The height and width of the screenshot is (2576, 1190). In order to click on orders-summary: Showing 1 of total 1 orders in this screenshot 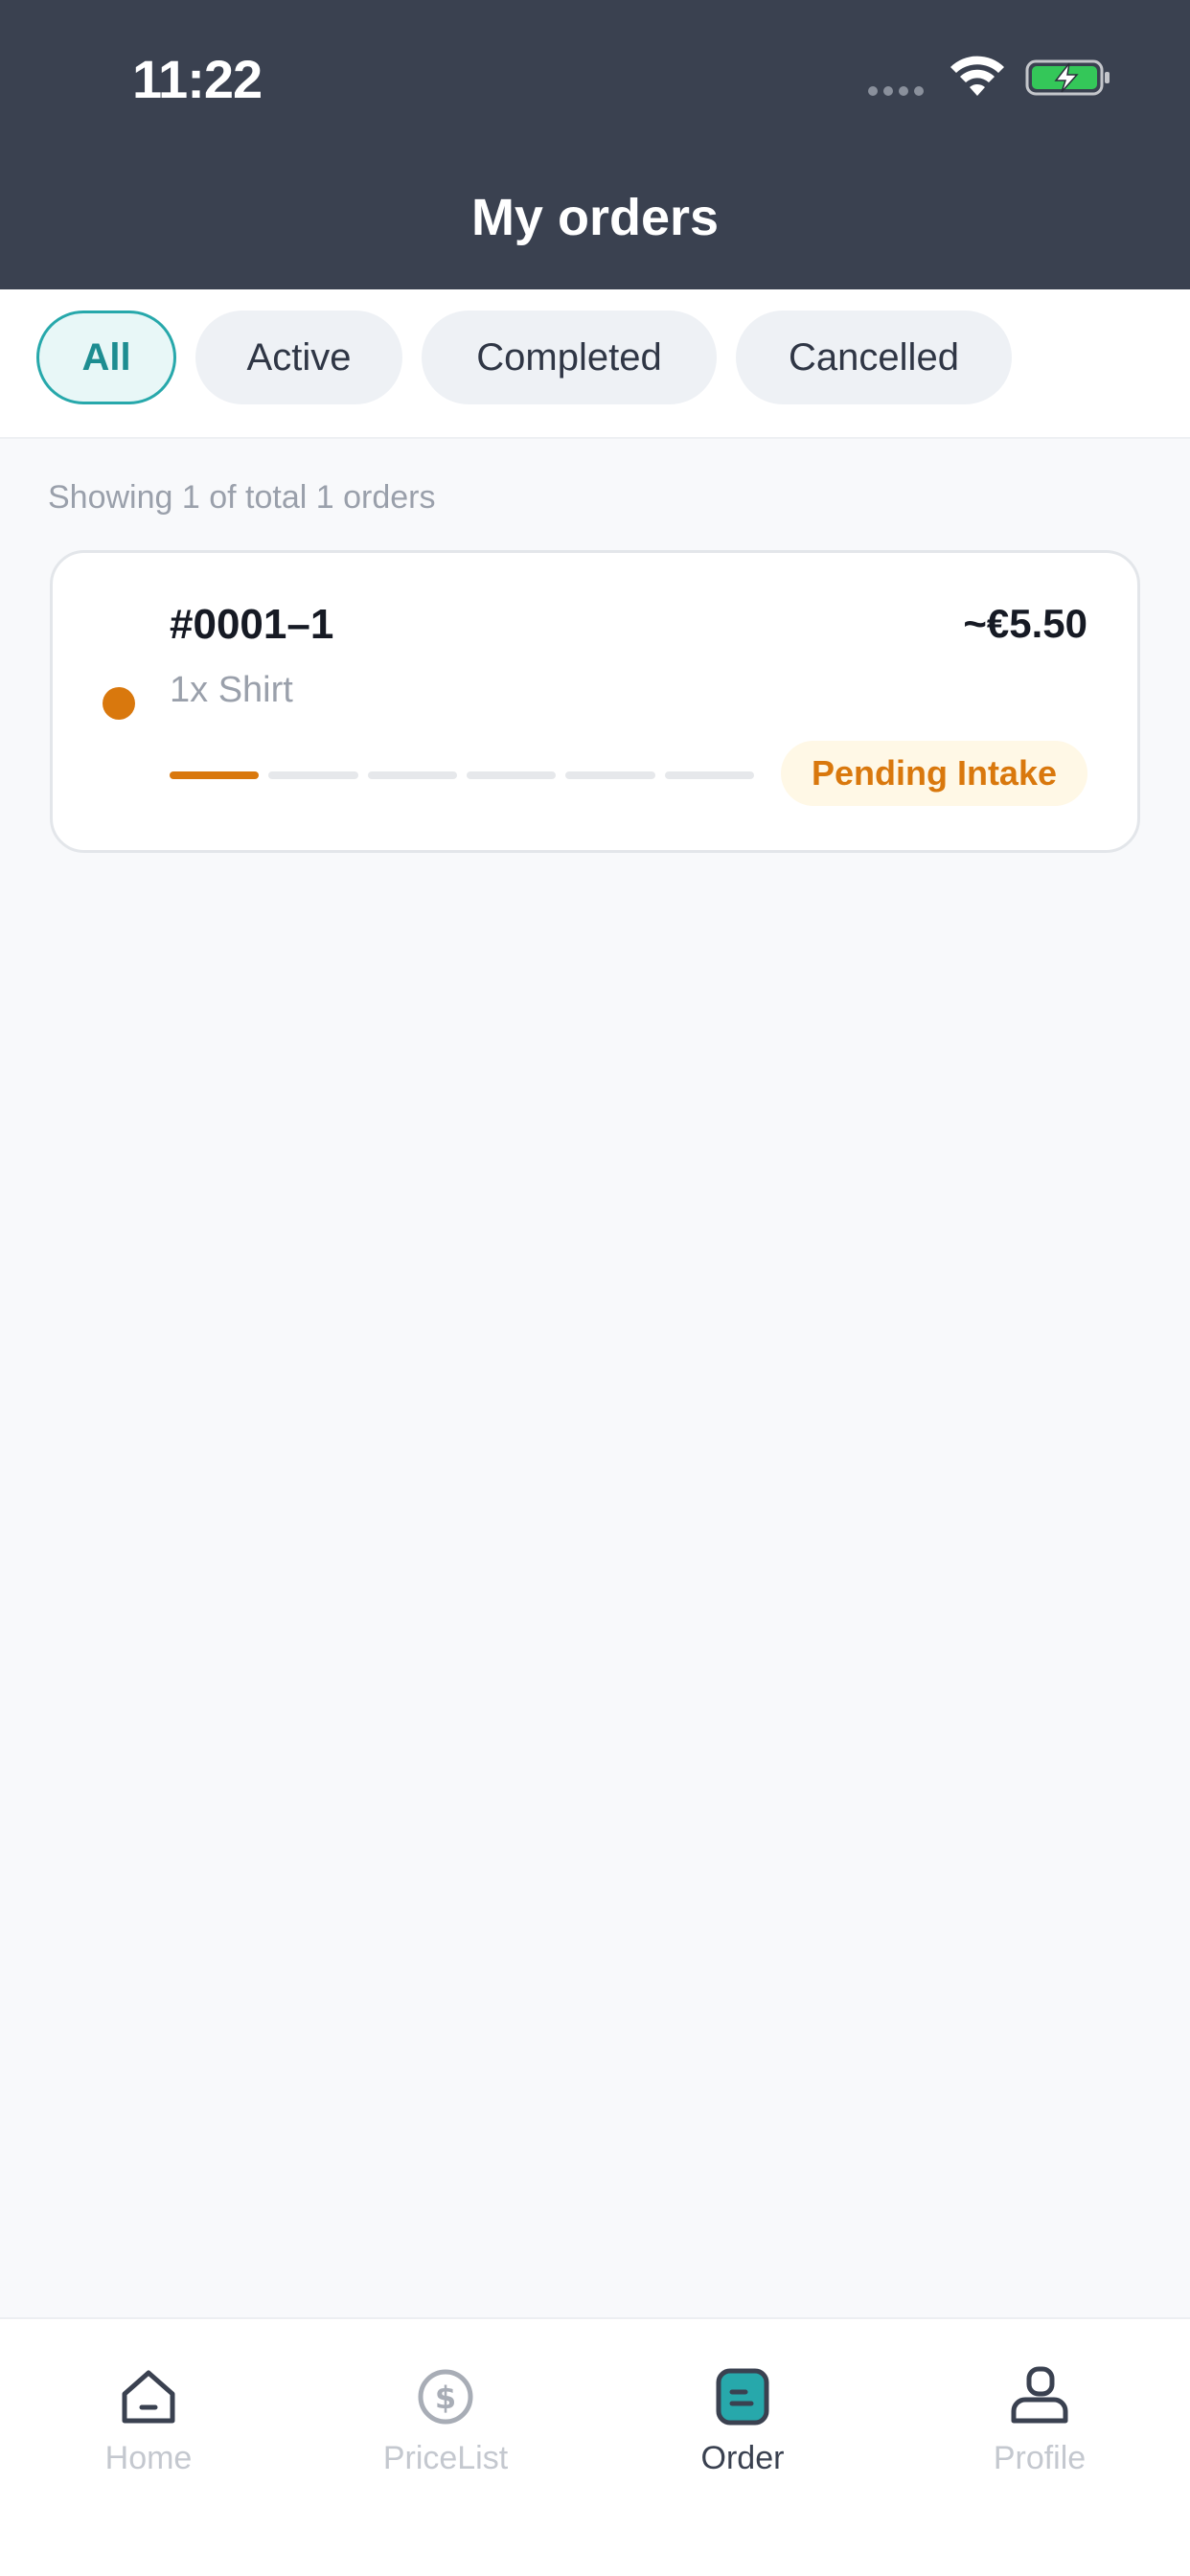, I will do `click(242, 497)`.